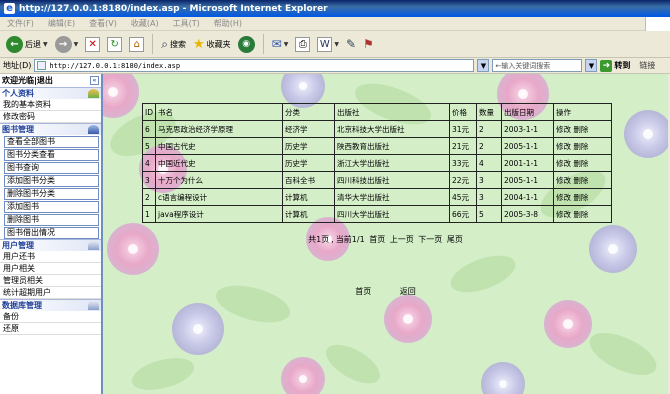  I want to click on print-button: ⎙, so click(302, 44).